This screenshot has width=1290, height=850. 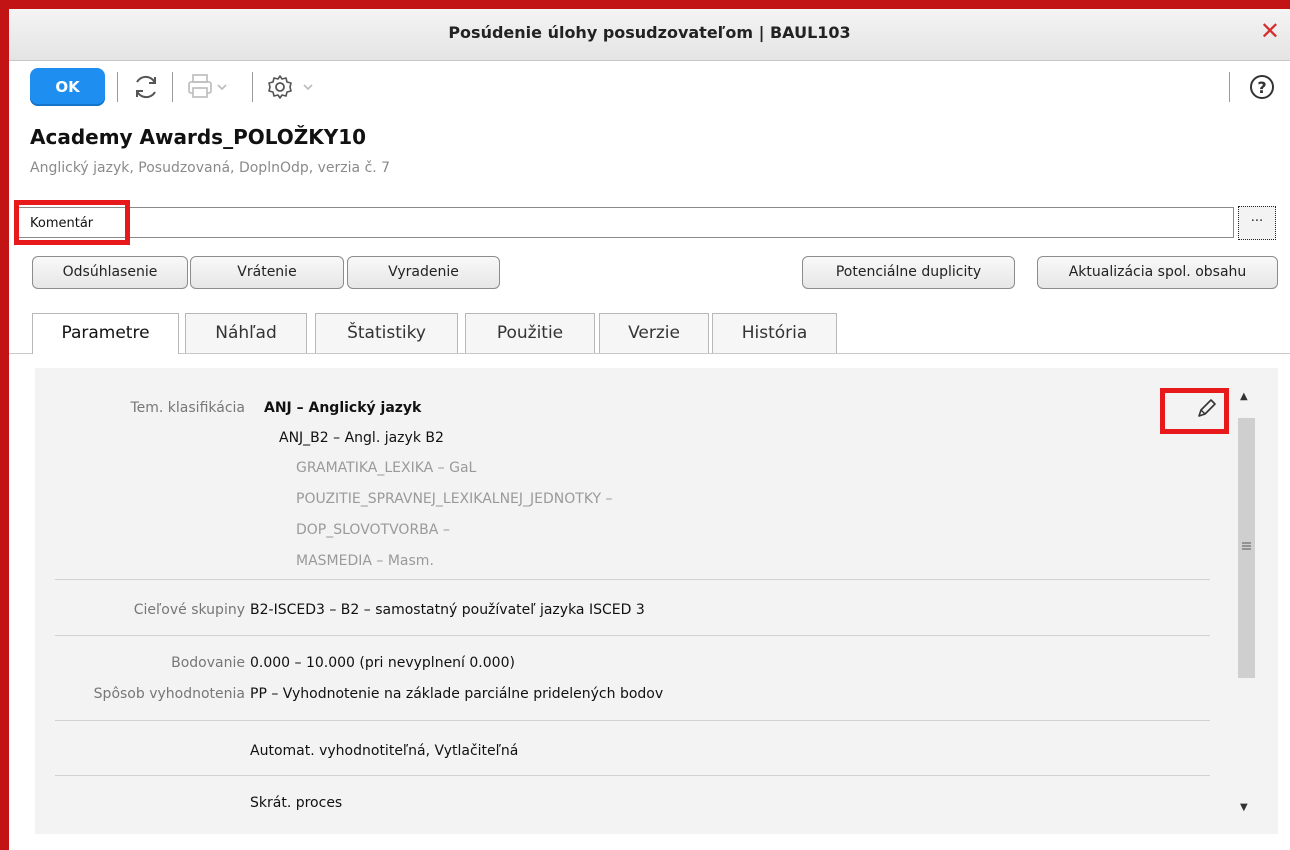 I want to click on tab-statistiky: Štatistiky, so click(x=386, y=333).